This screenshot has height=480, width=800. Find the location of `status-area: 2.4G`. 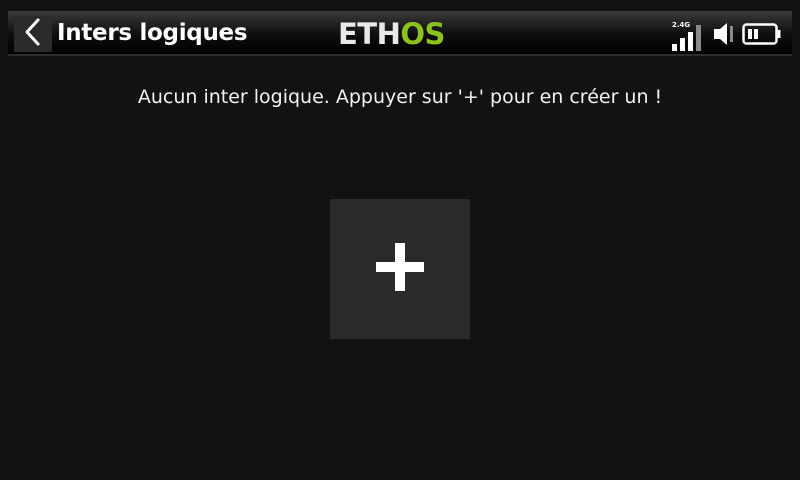

status-area: 2.4G is located at coordinates (727, 34).